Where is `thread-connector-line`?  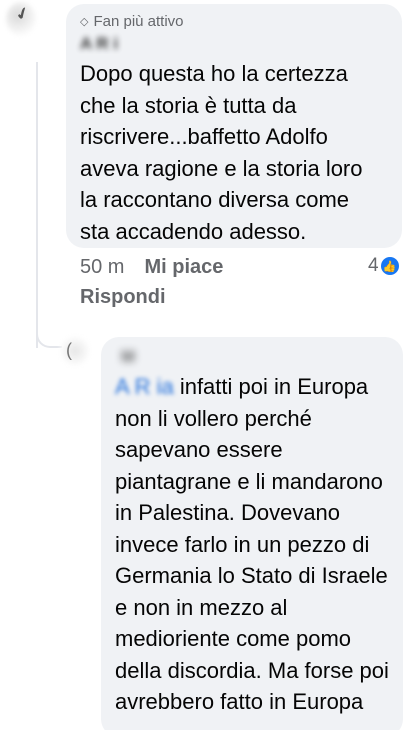
thread-connector-line is located at coordinates (37, 205).